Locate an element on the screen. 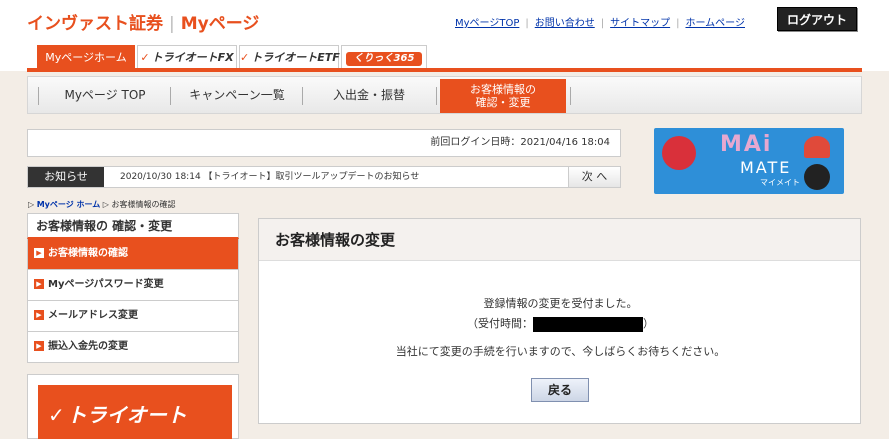  sidebar-item-label: Myページパスワード変更 is located at coordinates (106, 284).